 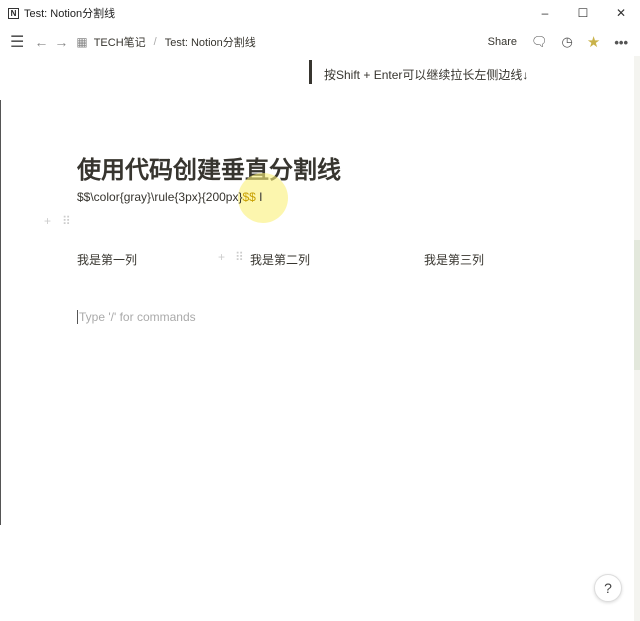 What do you see at coordinates (210, 42) in the screenshot?
I see `breadcrumb-page: Test: Notion分割线` at bounding box center [210, 42].